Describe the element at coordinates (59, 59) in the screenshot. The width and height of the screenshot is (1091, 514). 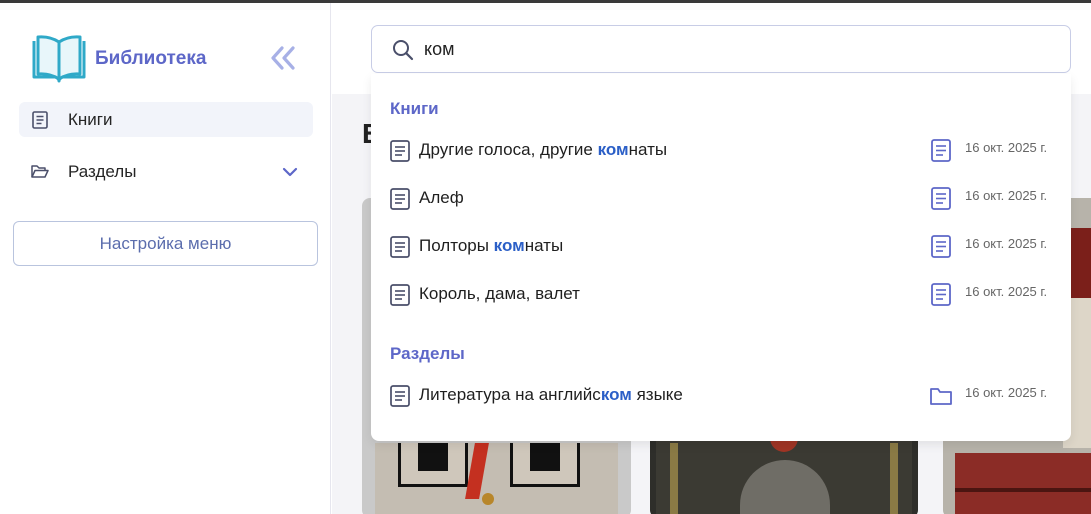
I see `library-logo-icon` at that location.